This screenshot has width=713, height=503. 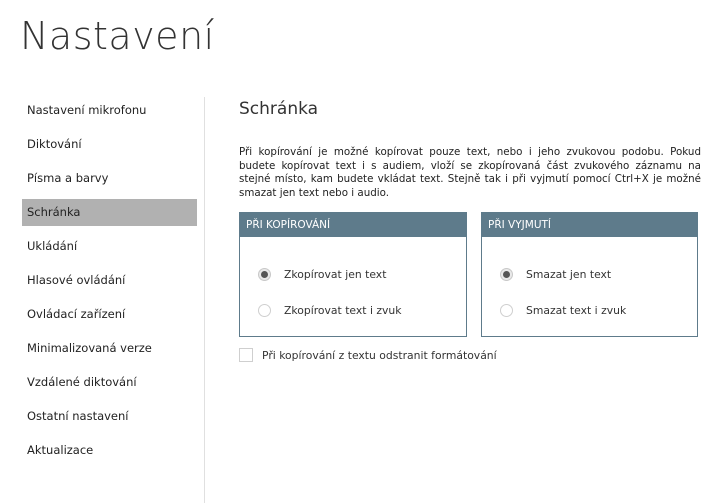 I want to click on sidebar-item-dictation: Diktování, so click(x=109, y=144).